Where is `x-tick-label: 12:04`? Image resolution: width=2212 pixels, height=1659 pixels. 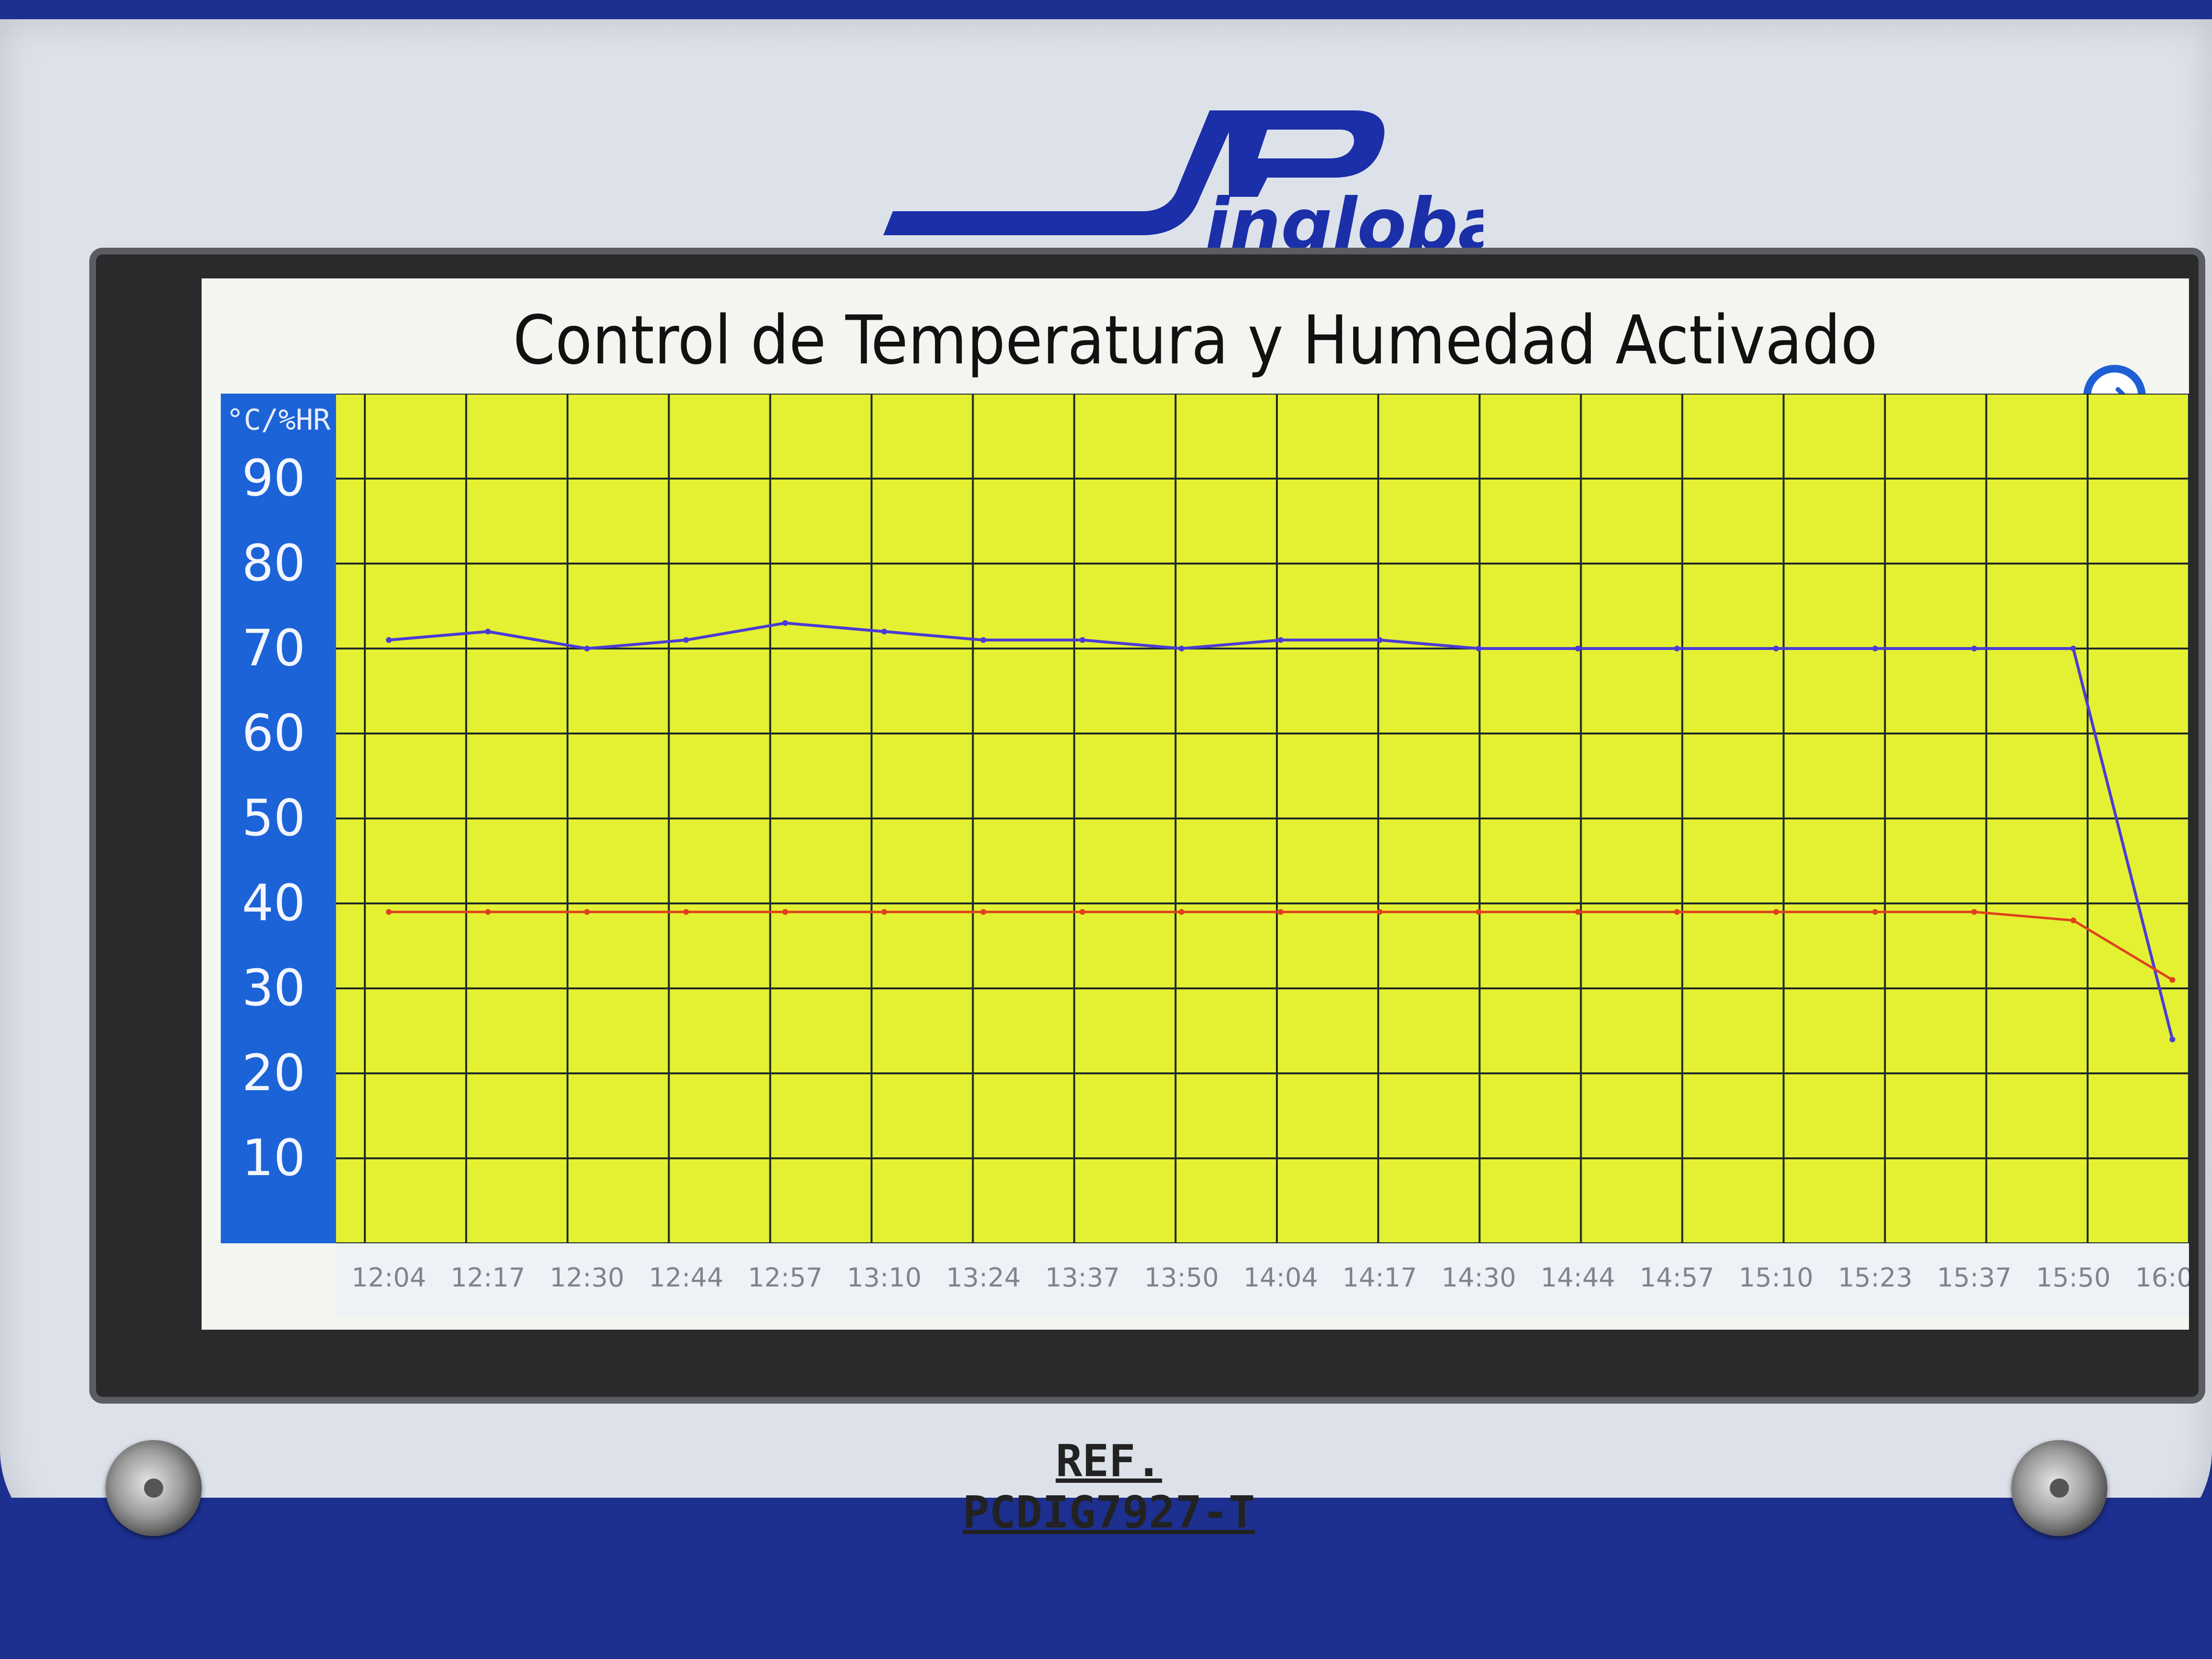 x-tick-label: 12:04 is located at coordinates (388, 1277).